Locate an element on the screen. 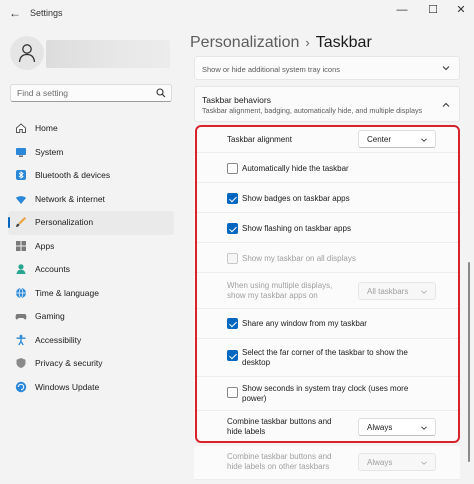 This screenshot has width=474, height=484. combine-other-dropdown: Always is located at coordinates (397, 462).